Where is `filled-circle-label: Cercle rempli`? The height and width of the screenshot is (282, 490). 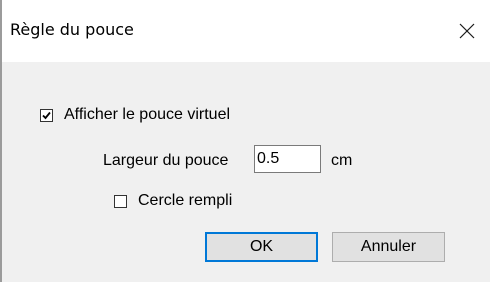
filled-circle-label: Cercle rempli is located at coordinates (185, 201).